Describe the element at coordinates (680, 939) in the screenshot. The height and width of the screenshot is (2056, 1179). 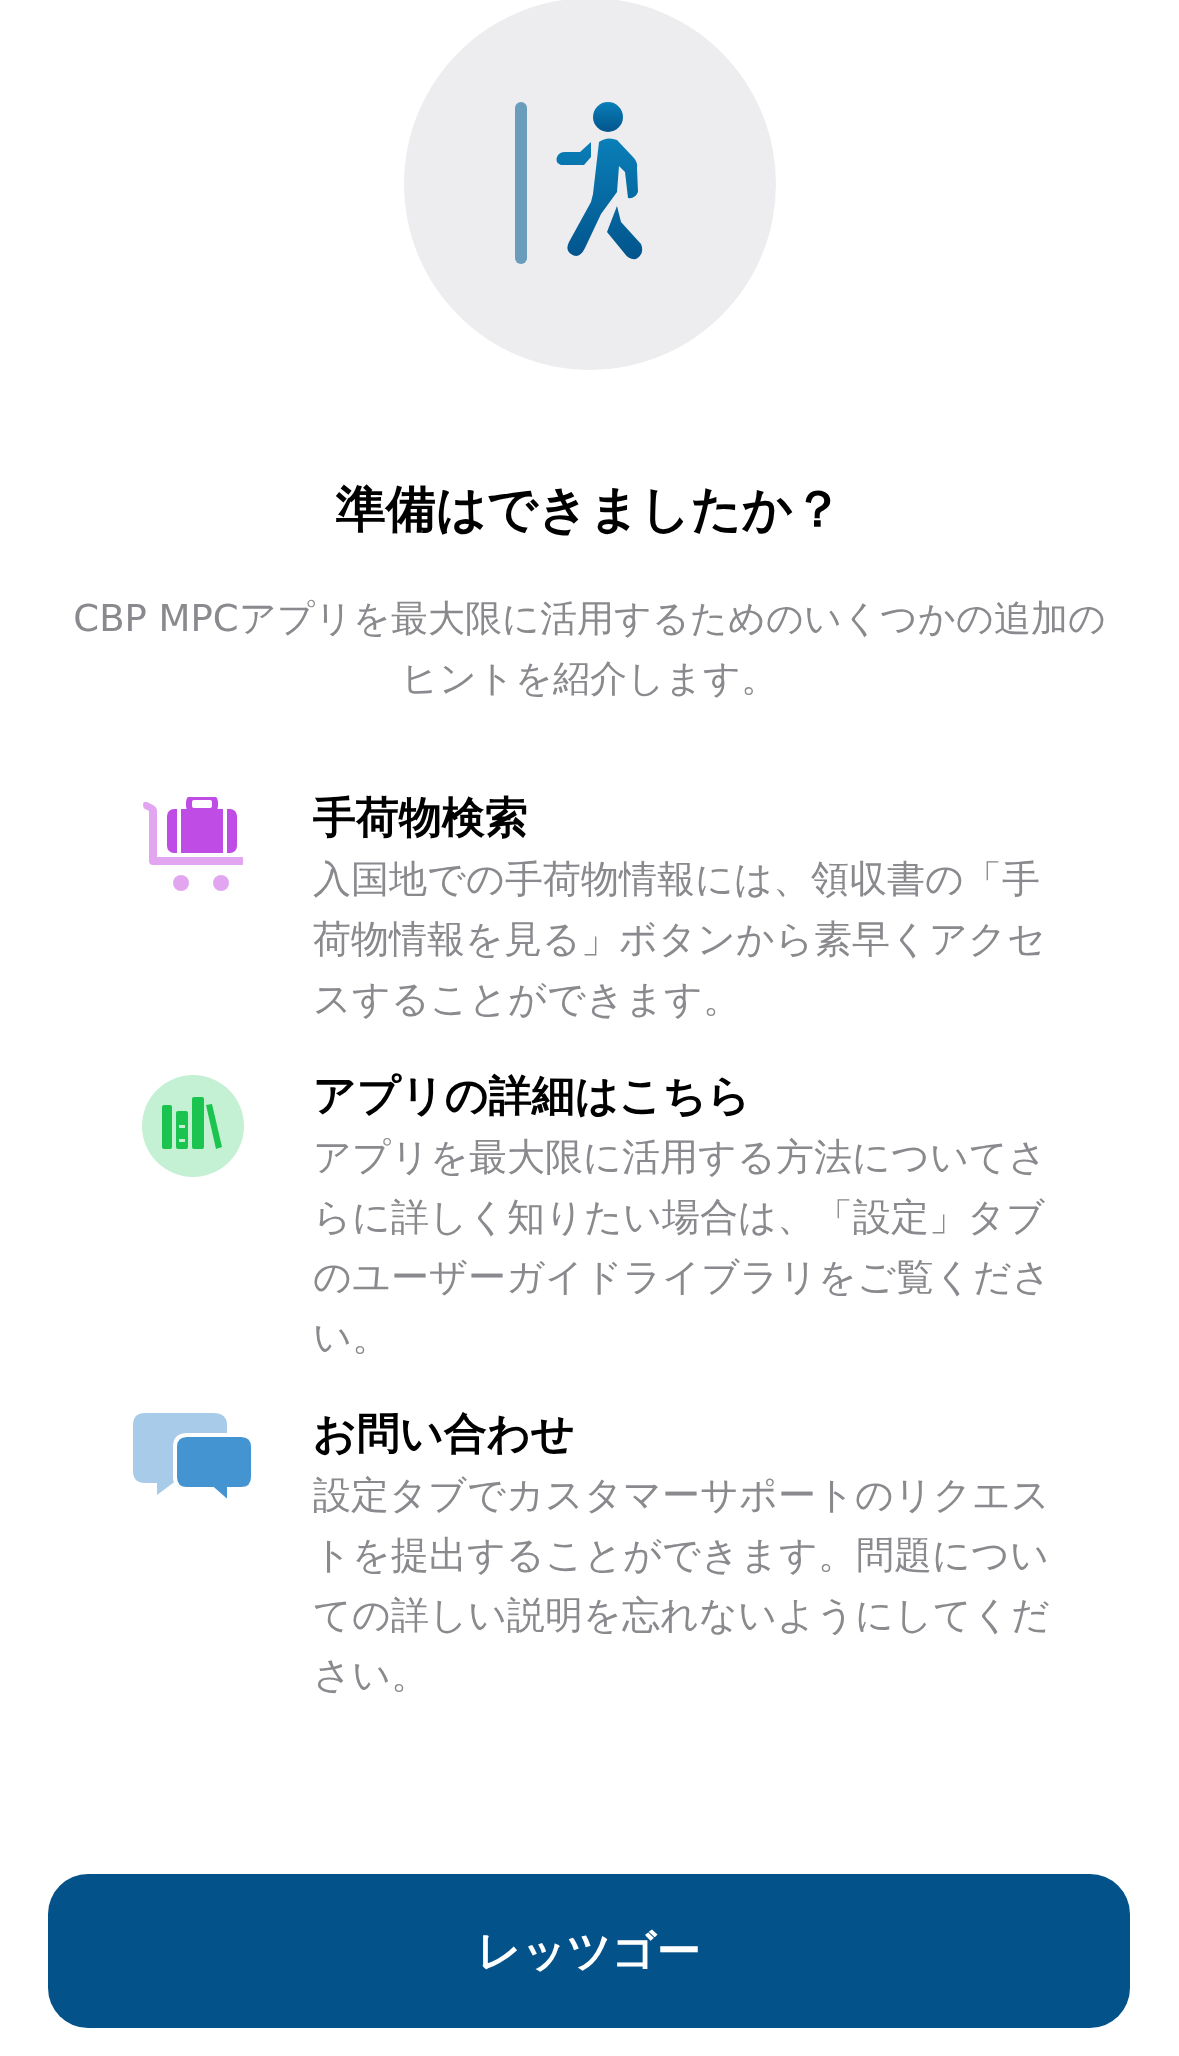
I see `tip-description: 入国地での手荷物情報には、領収書の「手荷物情報を見る」ボタンから素早くアクセスすることができます。` at that location.